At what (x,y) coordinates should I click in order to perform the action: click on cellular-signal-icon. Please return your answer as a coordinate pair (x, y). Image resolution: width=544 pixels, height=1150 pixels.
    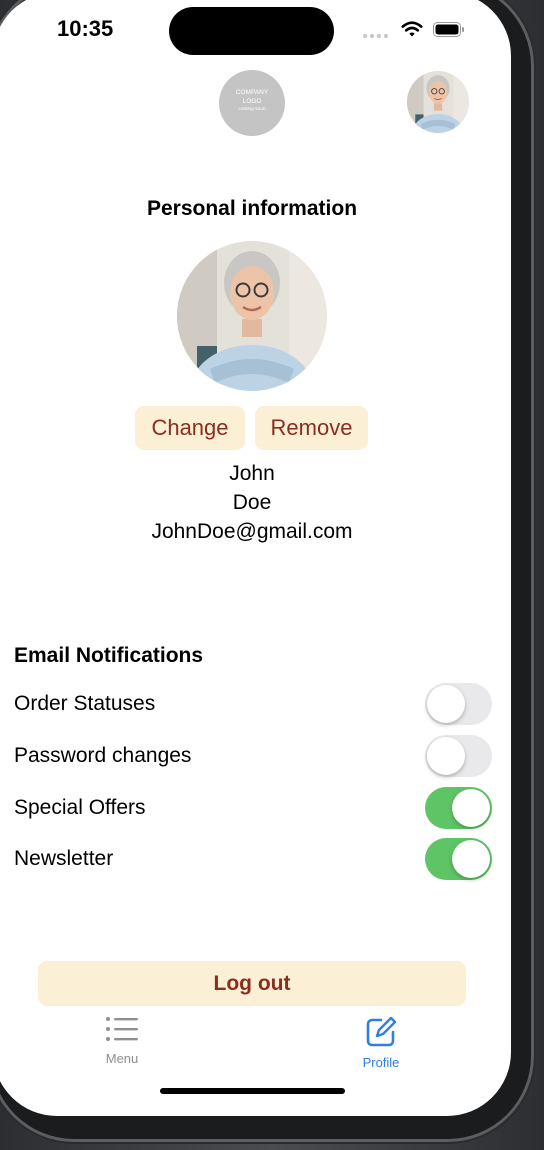
    Looking at the image, I should click on (376, 35).